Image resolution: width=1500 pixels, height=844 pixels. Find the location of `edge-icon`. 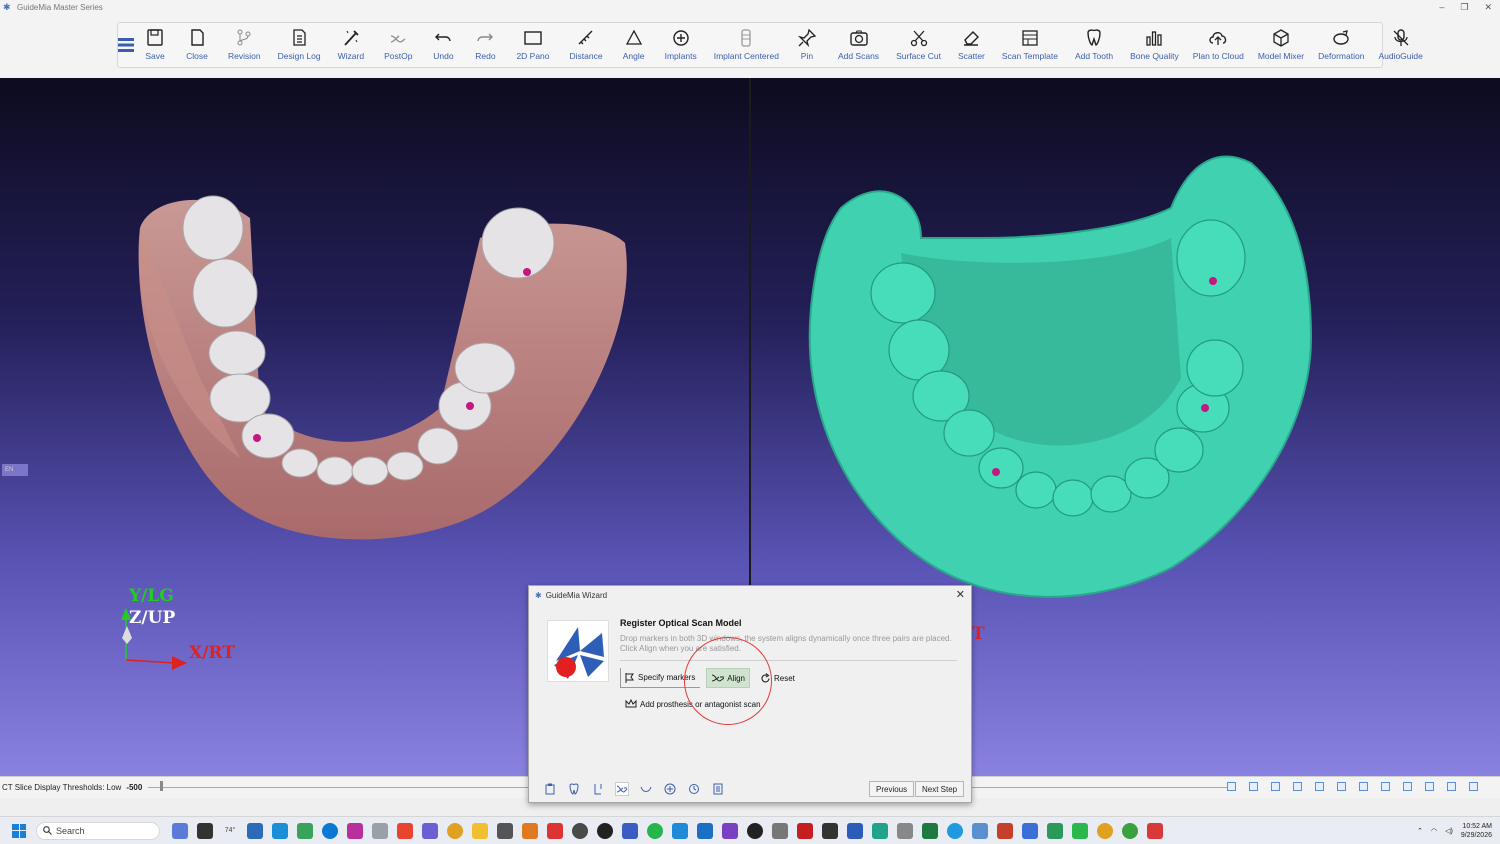

edge-icon is located at coordinates (330, 830).